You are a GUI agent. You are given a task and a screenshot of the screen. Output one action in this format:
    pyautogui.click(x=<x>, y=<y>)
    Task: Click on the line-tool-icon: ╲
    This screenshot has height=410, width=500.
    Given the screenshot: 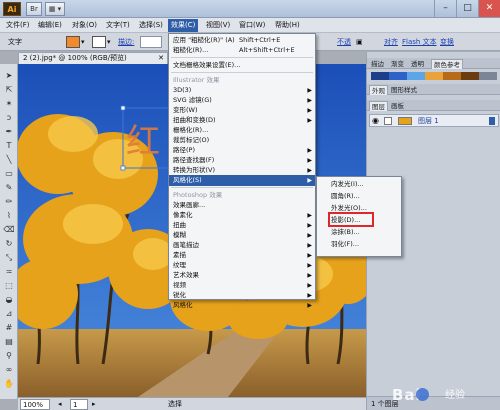 What is the action you would take?
    pyautogui.click(x=9, y=159)
    